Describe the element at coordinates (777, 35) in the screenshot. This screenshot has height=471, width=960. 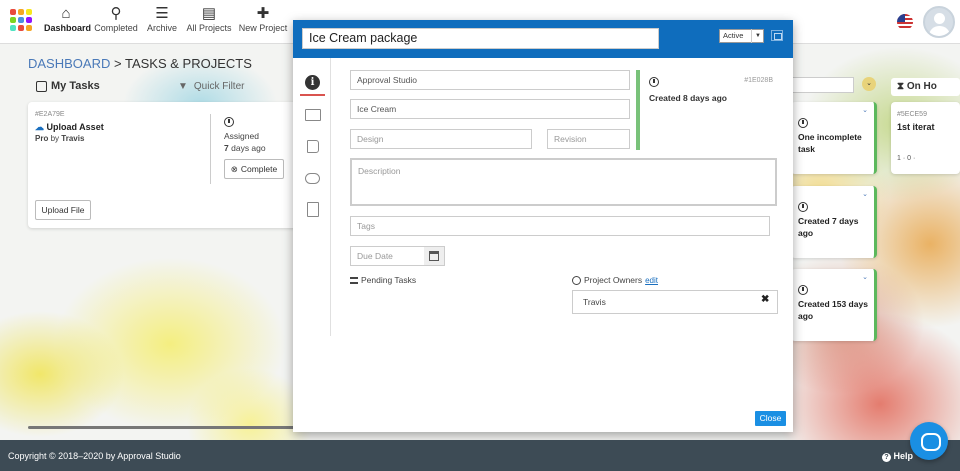
I see `expand-icon` at that location.